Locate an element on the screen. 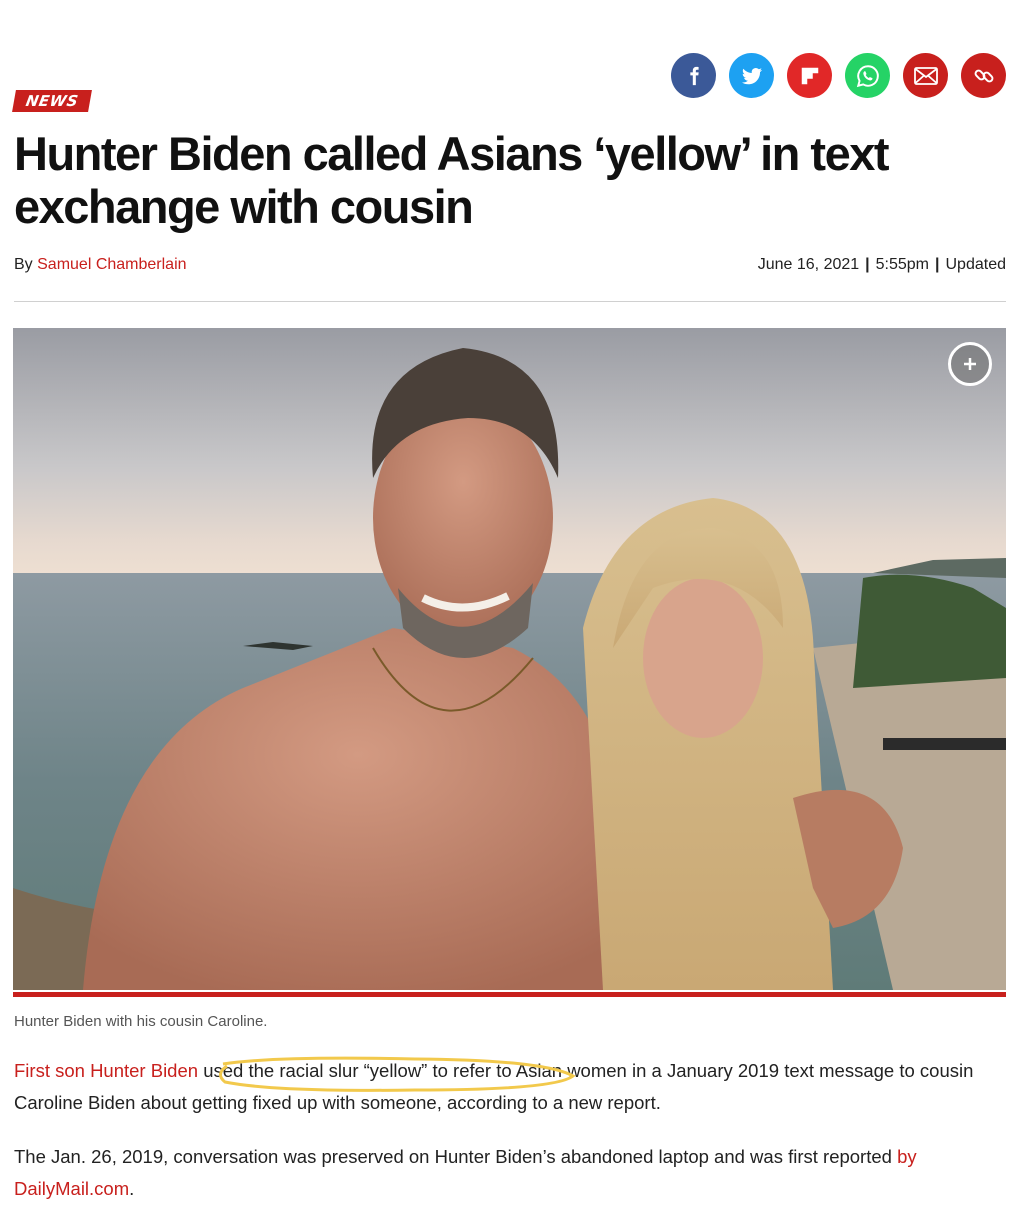 Image resolution: width=1030 pixels, height=1221 pixels. byline: By Samuel Chamberlain is located at coordinates (100, 265).